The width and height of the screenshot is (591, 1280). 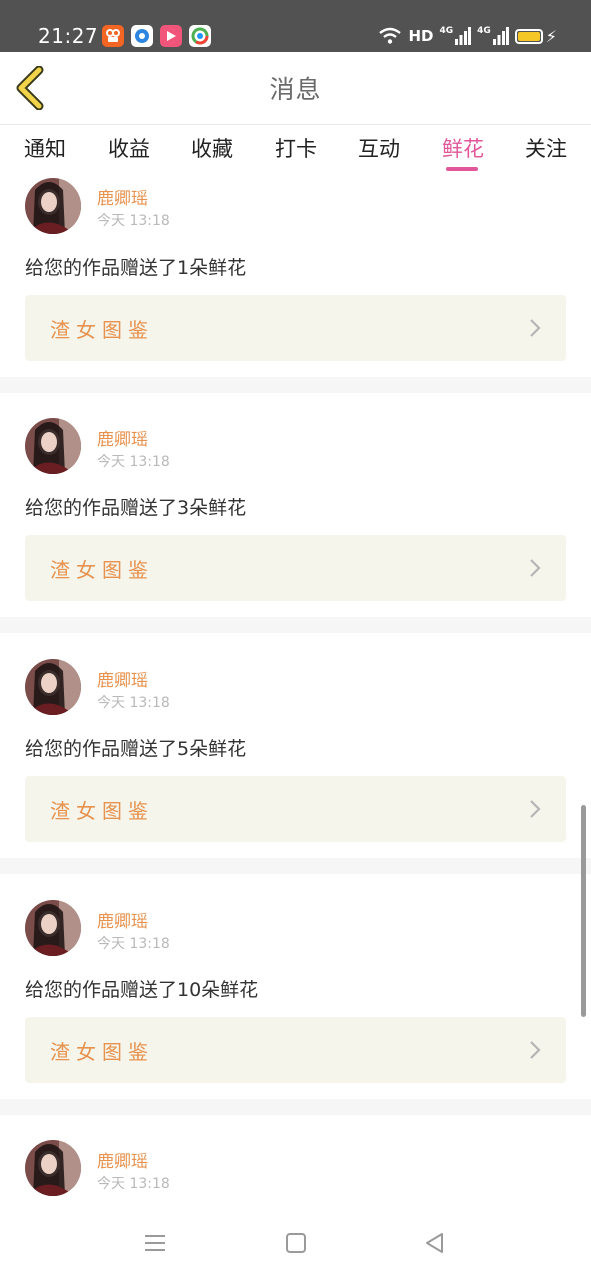 I want to click on notification-app-icons, so click(x=156, y=36).